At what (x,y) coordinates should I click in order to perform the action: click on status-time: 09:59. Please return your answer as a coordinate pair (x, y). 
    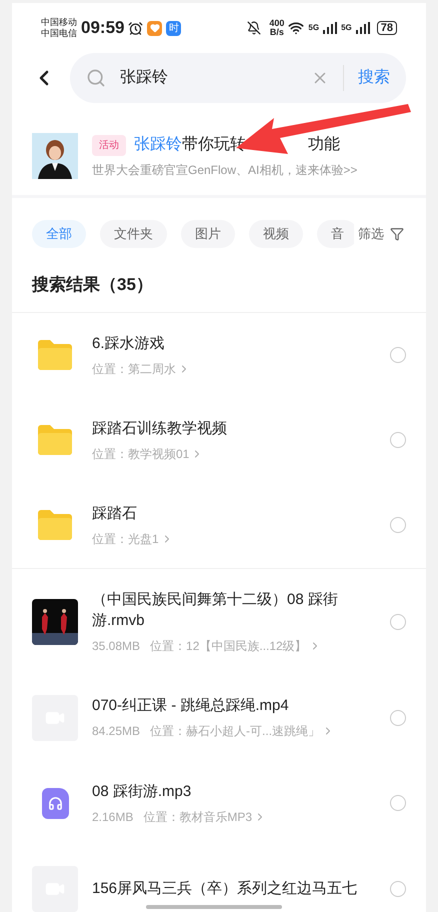
    Looking at the image, I should click on (102, 28).